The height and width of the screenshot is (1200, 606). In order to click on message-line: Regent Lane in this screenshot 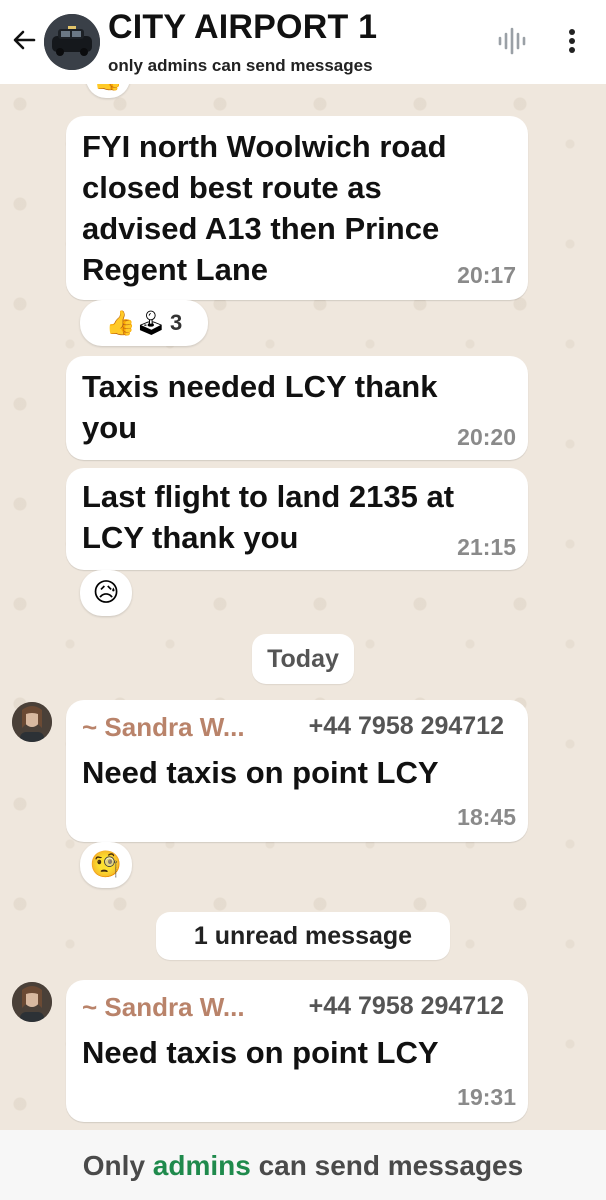, I will do `click(175, 269)`.